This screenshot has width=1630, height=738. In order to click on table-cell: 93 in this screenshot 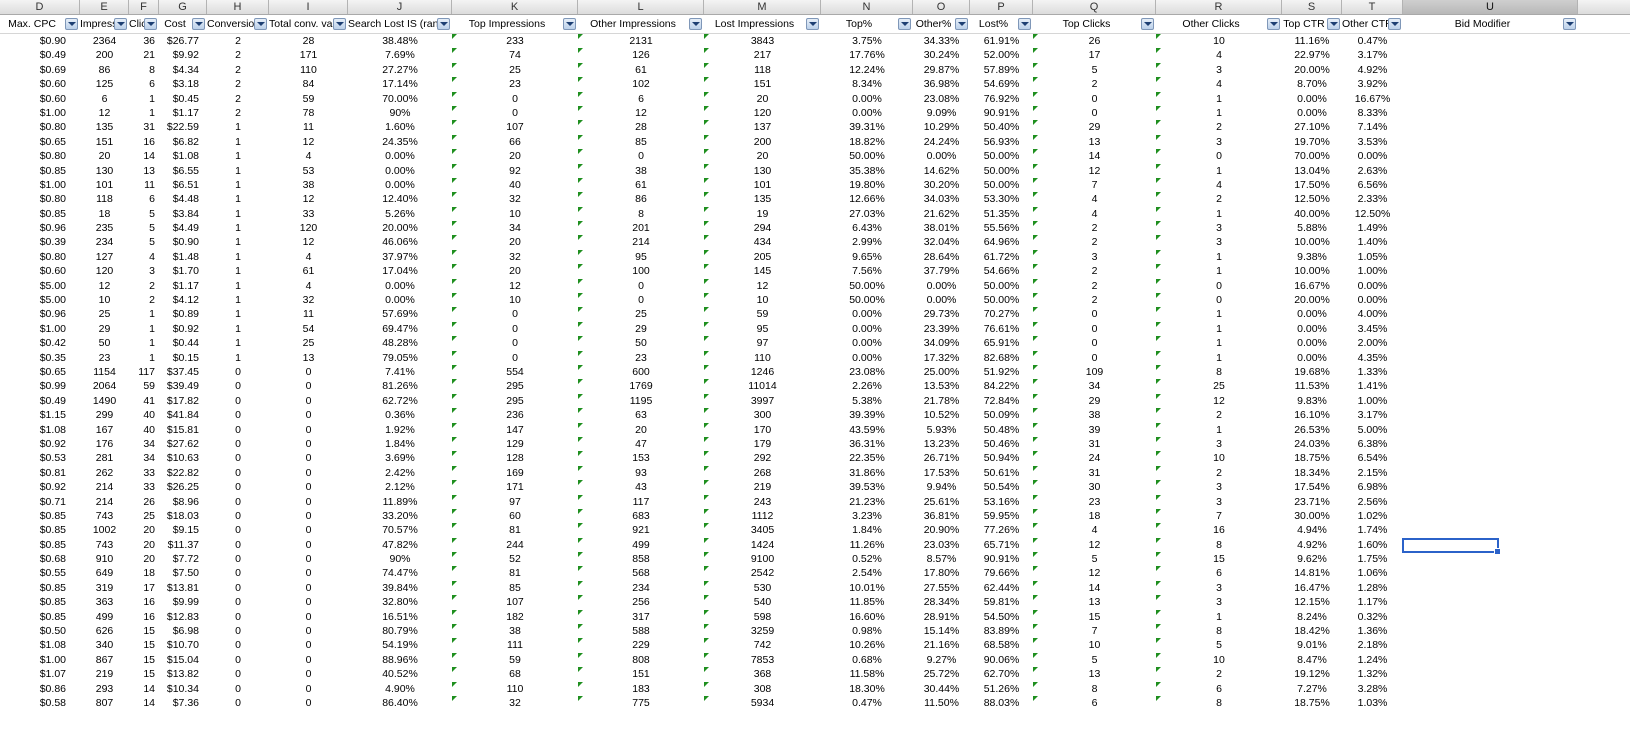, I will do `click(641, 472)`.